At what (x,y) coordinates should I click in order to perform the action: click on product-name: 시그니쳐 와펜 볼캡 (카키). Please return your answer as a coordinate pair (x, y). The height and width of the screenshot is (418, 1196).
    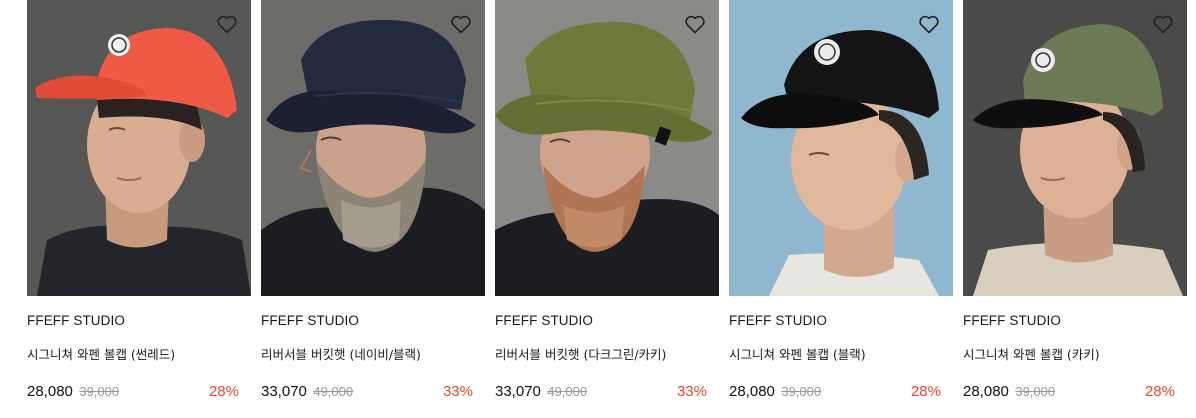
    Looking at the image, I should click on (1031, 353).